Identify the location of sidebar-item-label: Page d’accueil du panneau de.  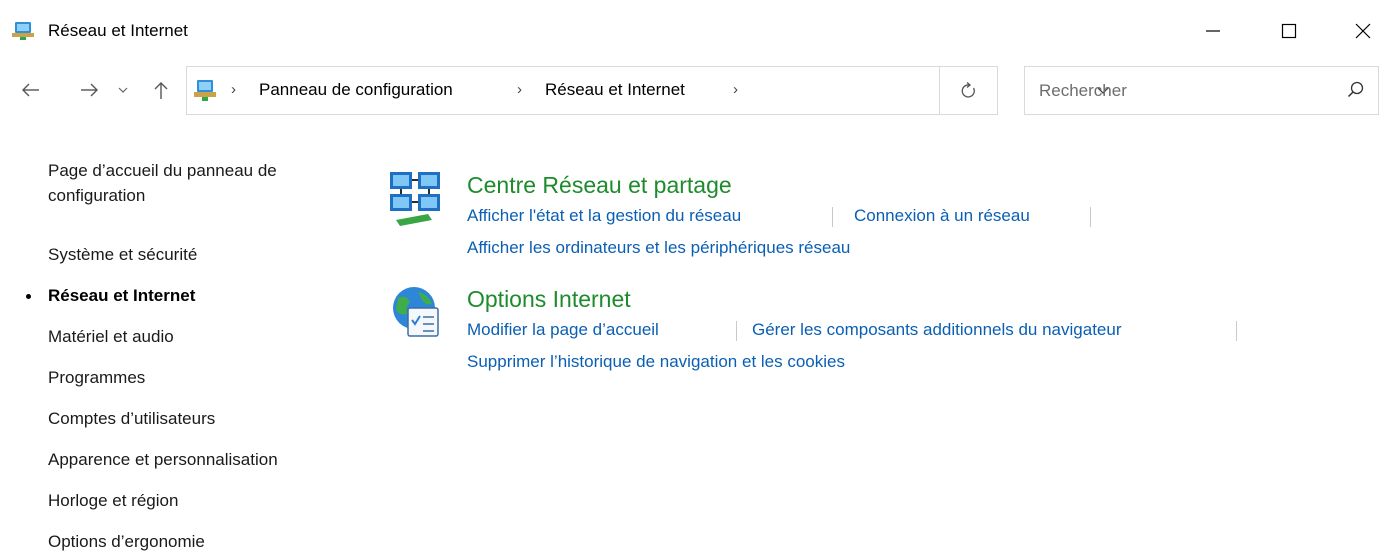
(162, 170).